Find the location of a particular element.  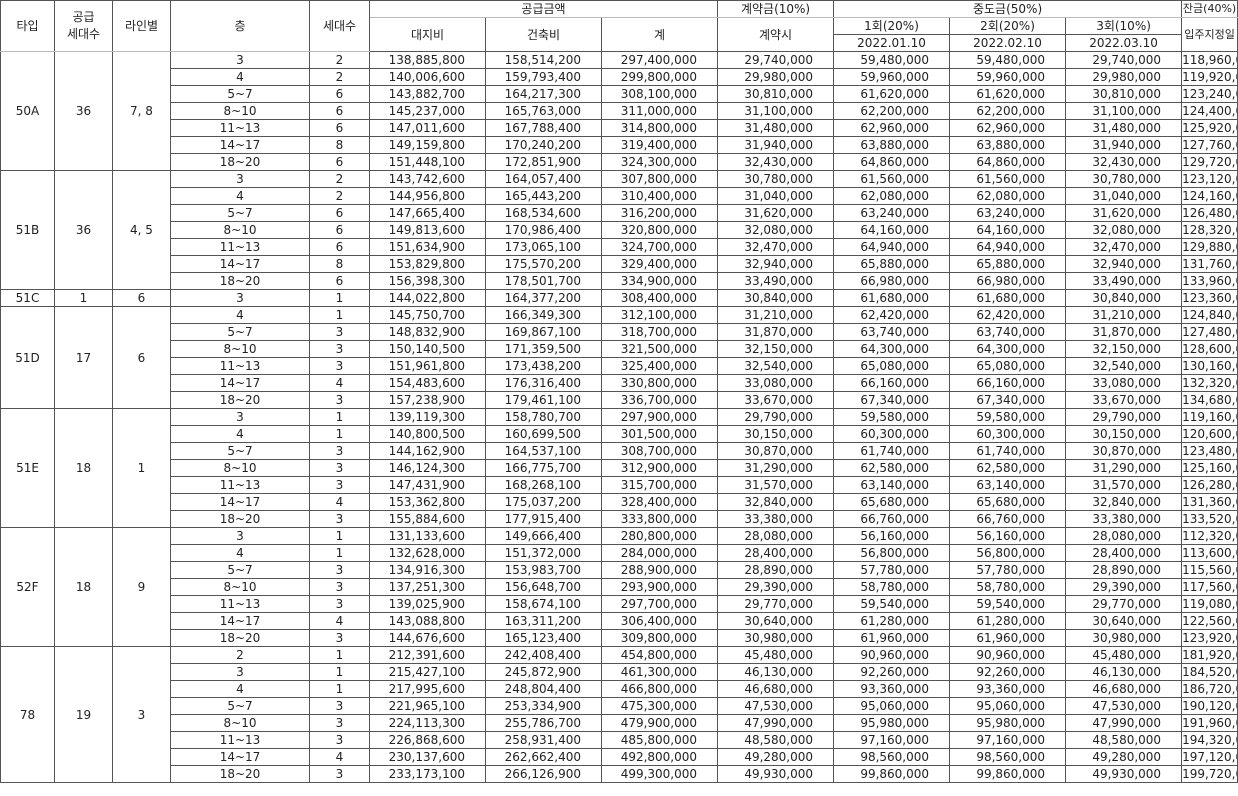

deposit-cell: 33,670,000 is located at coordinates (776, 400).